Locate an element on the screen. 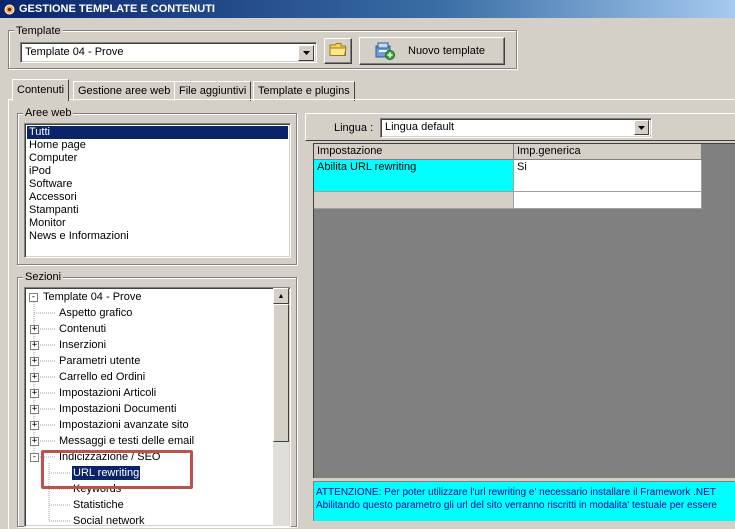 The image size is (735, 529). aree-web-item: News e Informazioni is located at coordinates (157, 236).